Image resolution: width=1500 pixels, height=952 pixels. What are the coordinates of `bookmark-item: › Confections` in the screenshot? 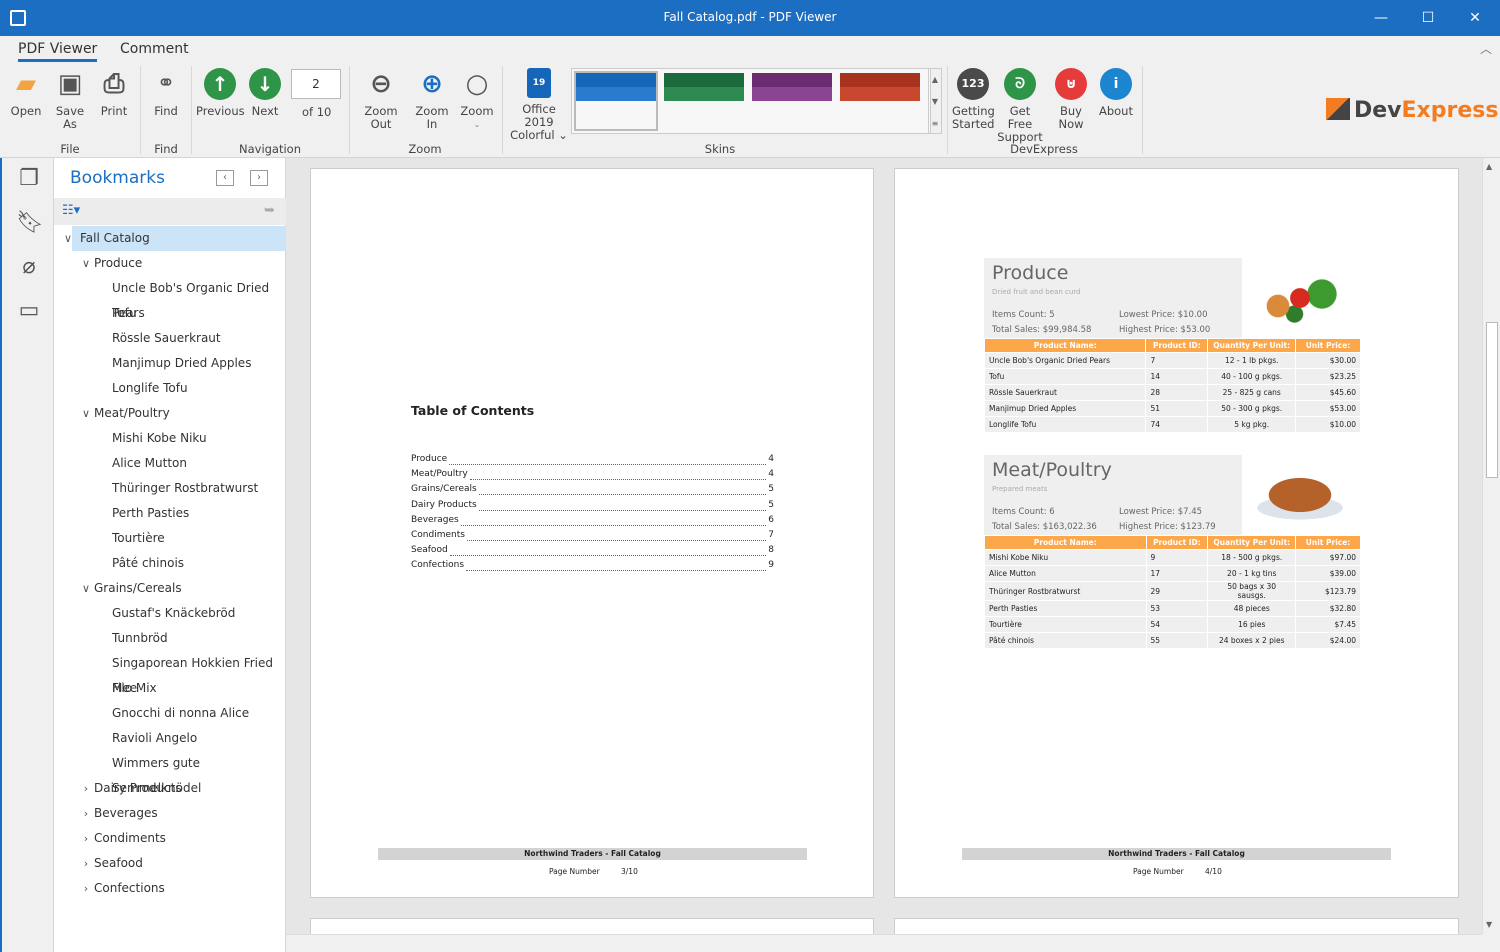 It's located at (170, 888).